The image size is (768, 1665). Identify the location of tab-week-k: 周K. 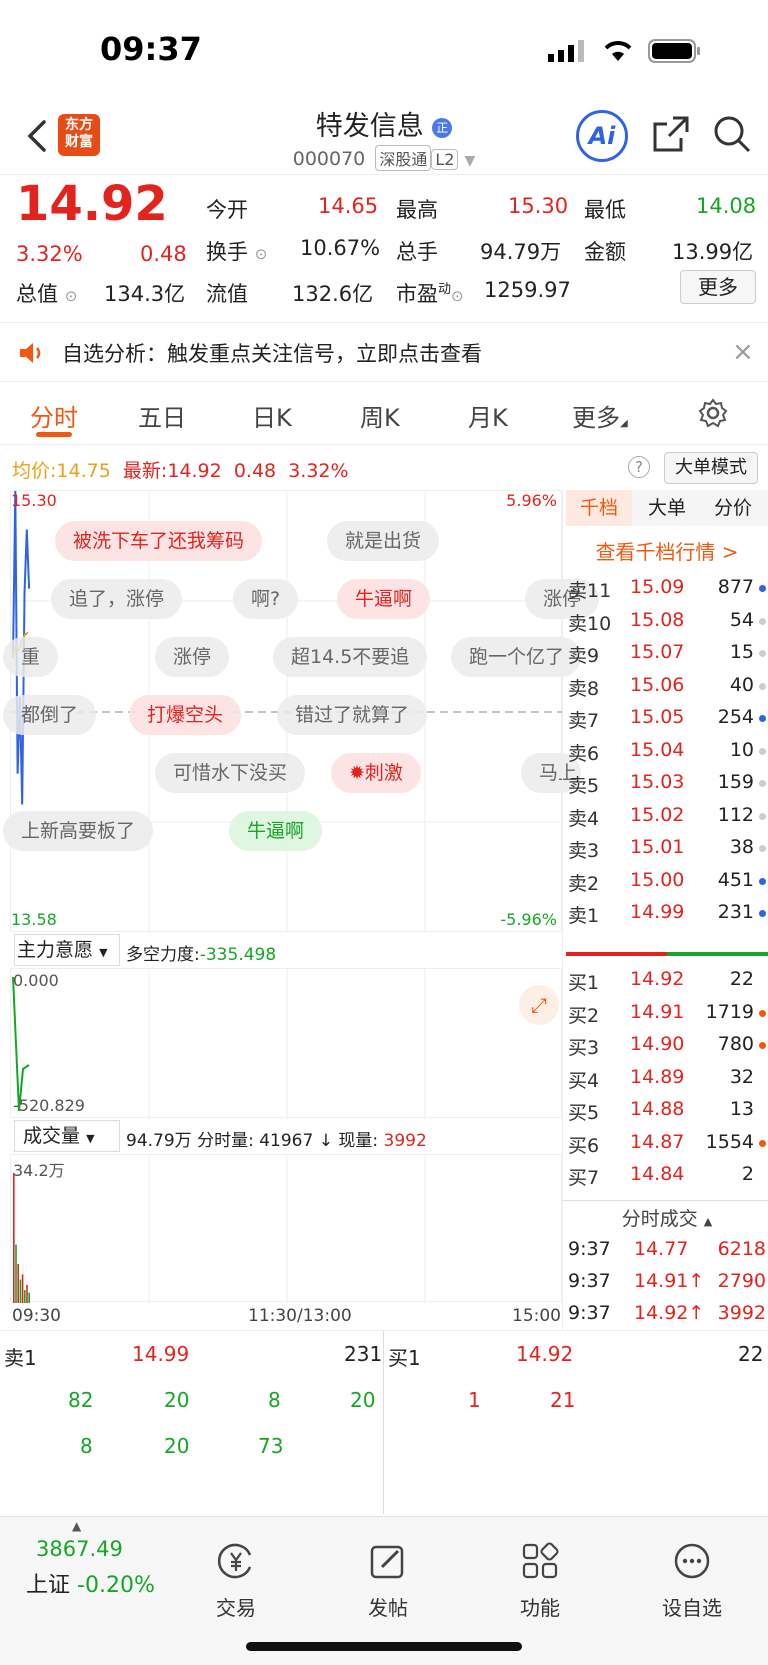
(380, 415).